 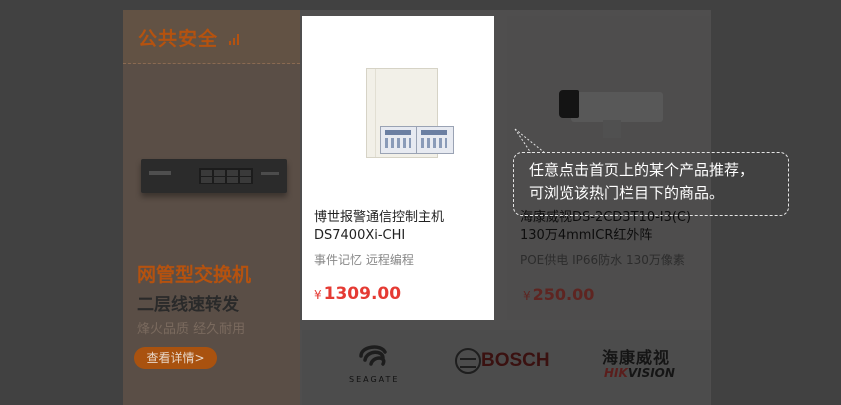 I want to click on view-details-button: 查看详情>, so click(x=175, y=358).